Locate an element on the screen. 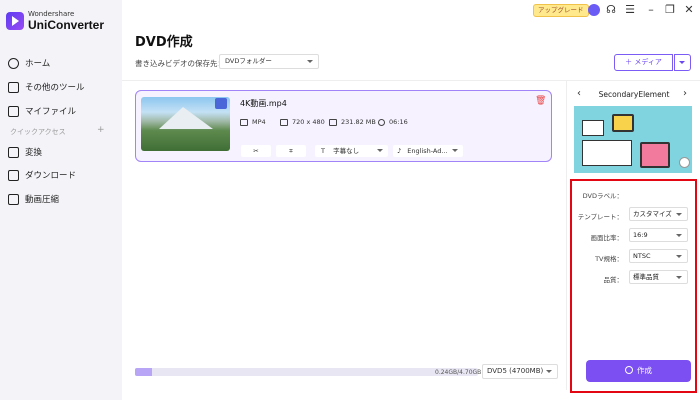  crop-icon: ⌗ is located at coordinates (291, 151).